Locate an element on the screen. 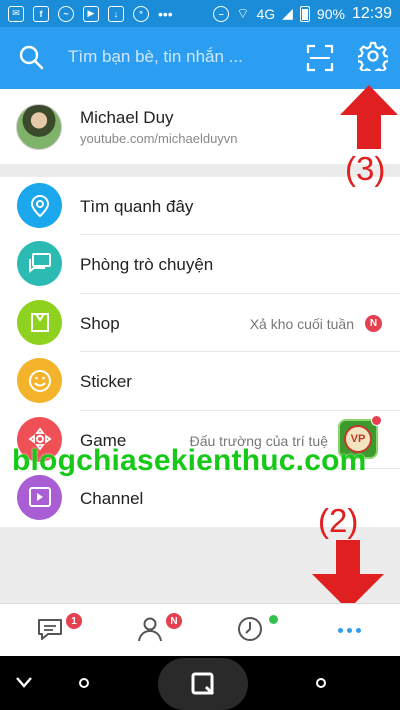 This screenshot has height=710, width=400. system-nav-bar is located at coordinates (200, 683).